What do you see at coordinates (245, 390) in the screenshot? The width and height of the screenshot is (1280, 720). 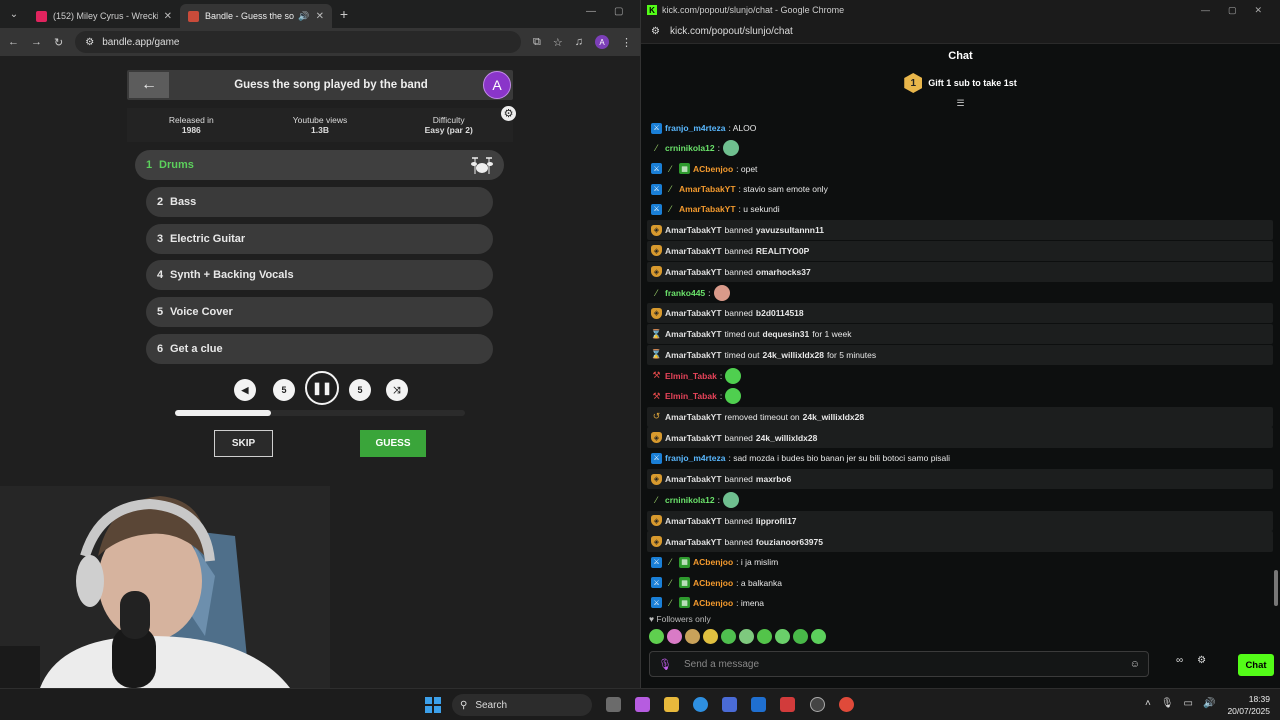 I see `volume-icon: ◀` at bounding box center [245, 390].